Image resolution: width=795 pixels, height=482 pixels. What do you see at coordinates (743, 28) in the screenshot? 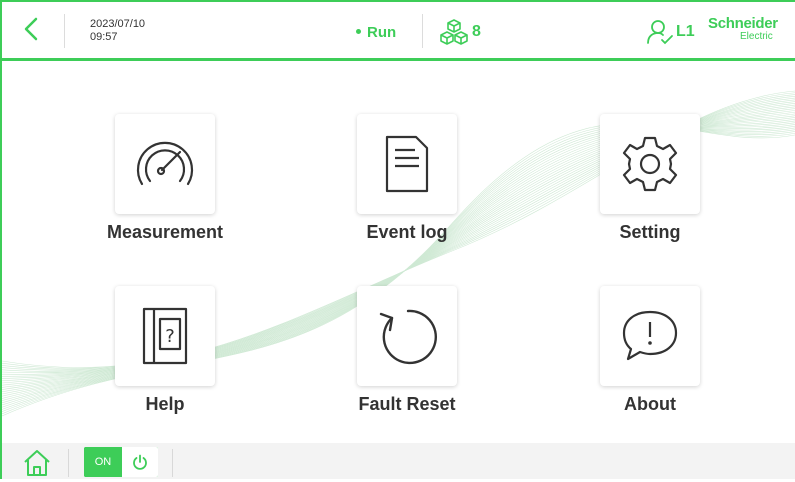
I see `schneider-logo: Schneider Electric` at bounding box center [743, 28].